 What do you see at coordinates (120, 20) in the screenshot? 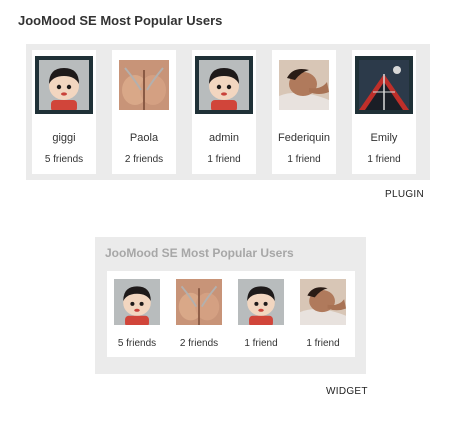
I see `plugin-title: JooMood SE Most Popular Users` at bounding box center [120, 20].